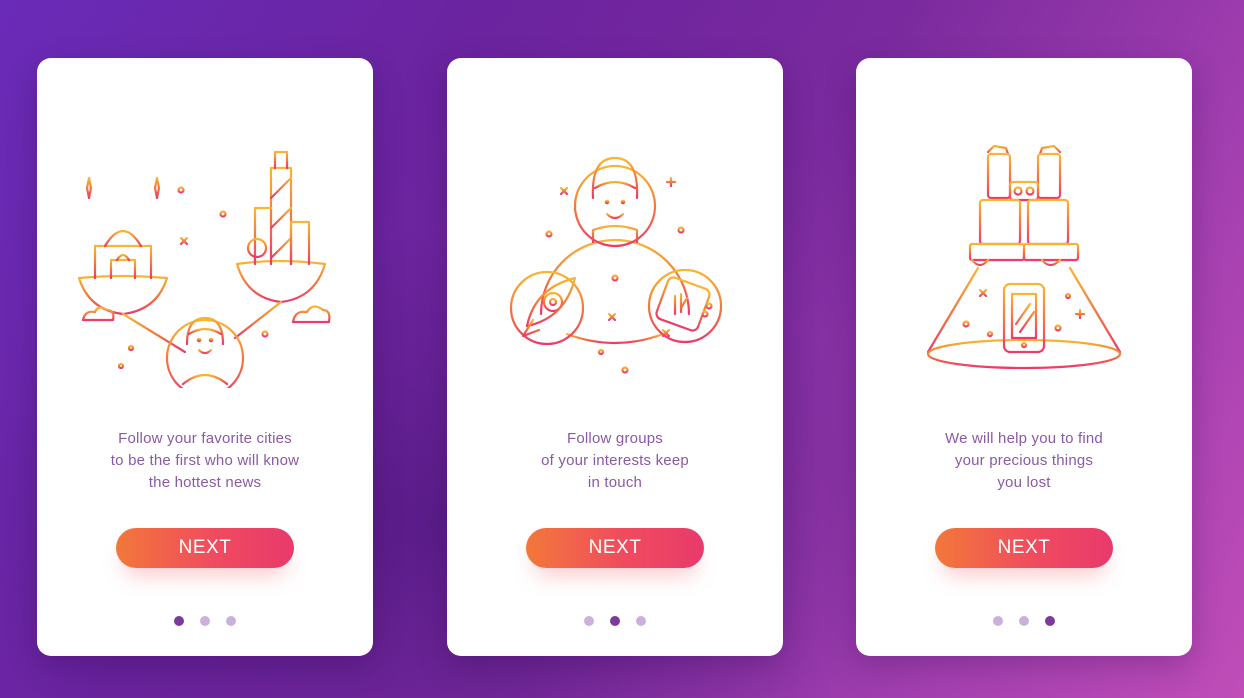 The width and height of the screenshot is (1244, 698). I want to click on cities-and-person-icon, so click(204, 265).